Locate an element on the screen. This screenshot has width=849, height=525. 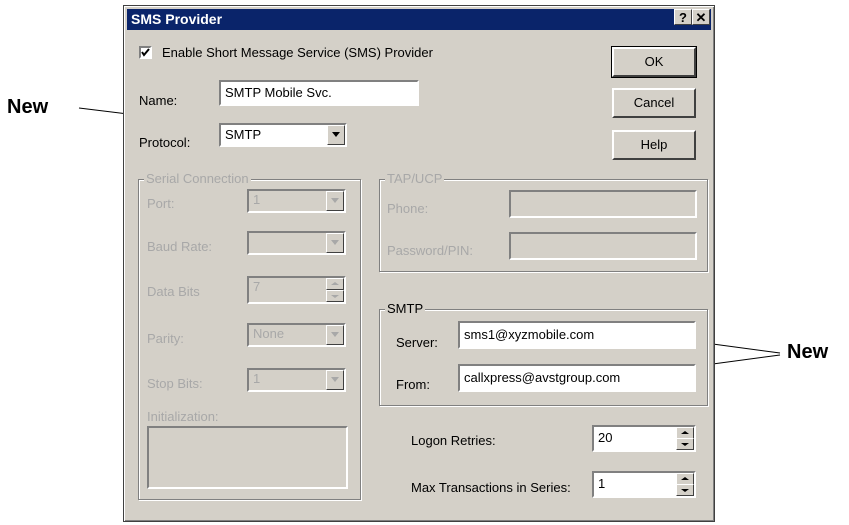
stop-bits-select: 1 is located at coordinates (296, 380).